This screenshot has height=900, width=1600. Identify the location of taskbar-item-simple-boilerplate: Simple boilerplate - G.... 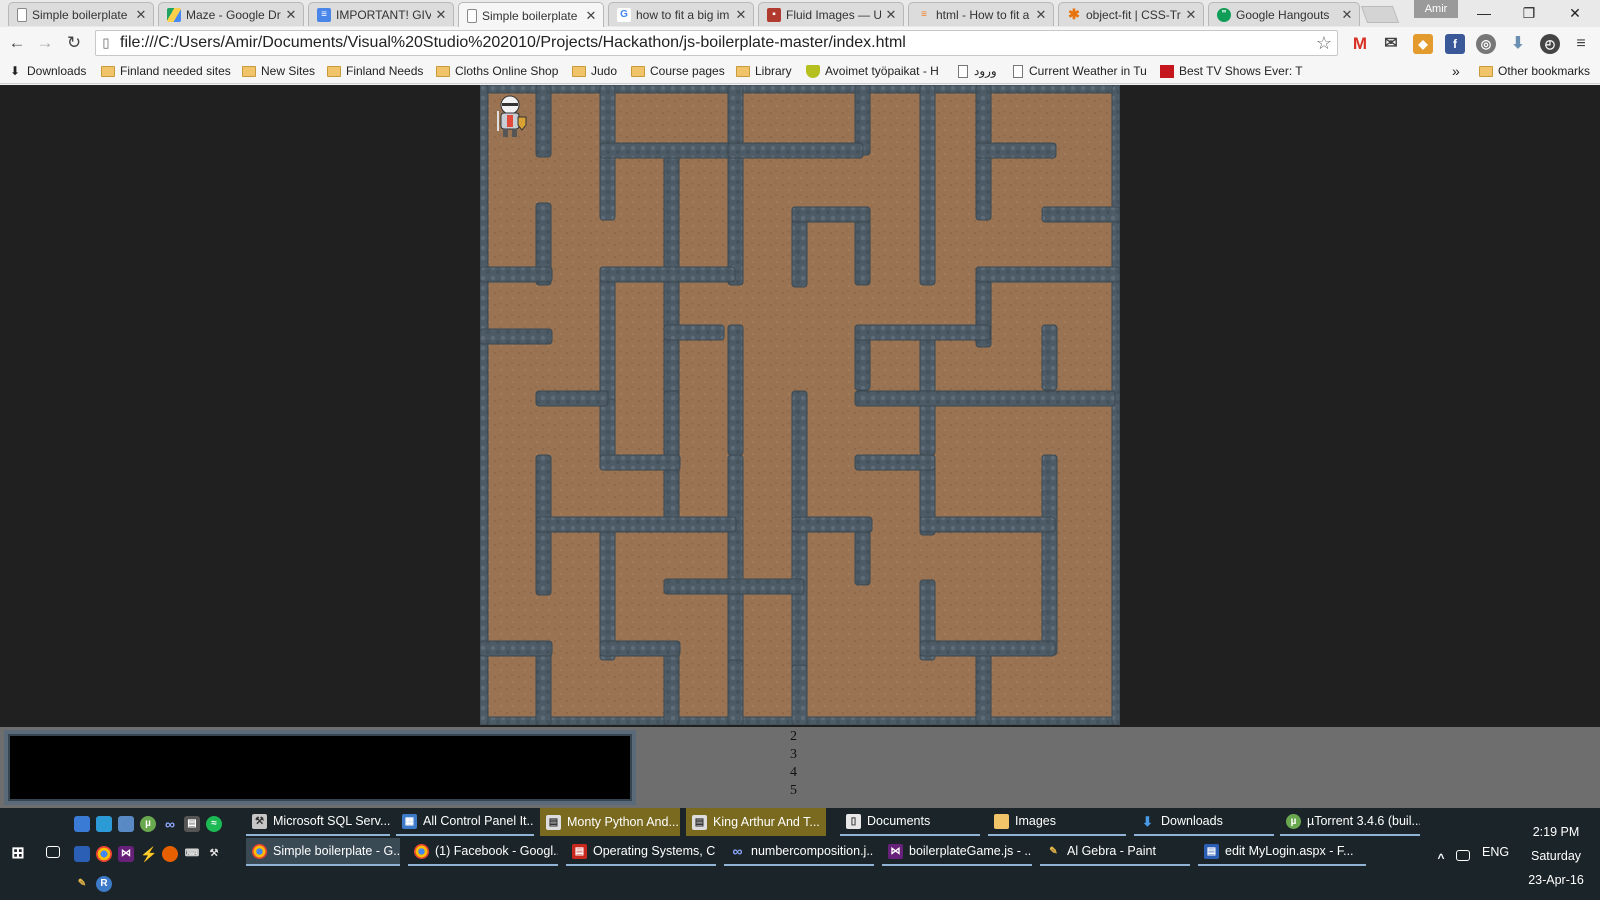
(323, 852).